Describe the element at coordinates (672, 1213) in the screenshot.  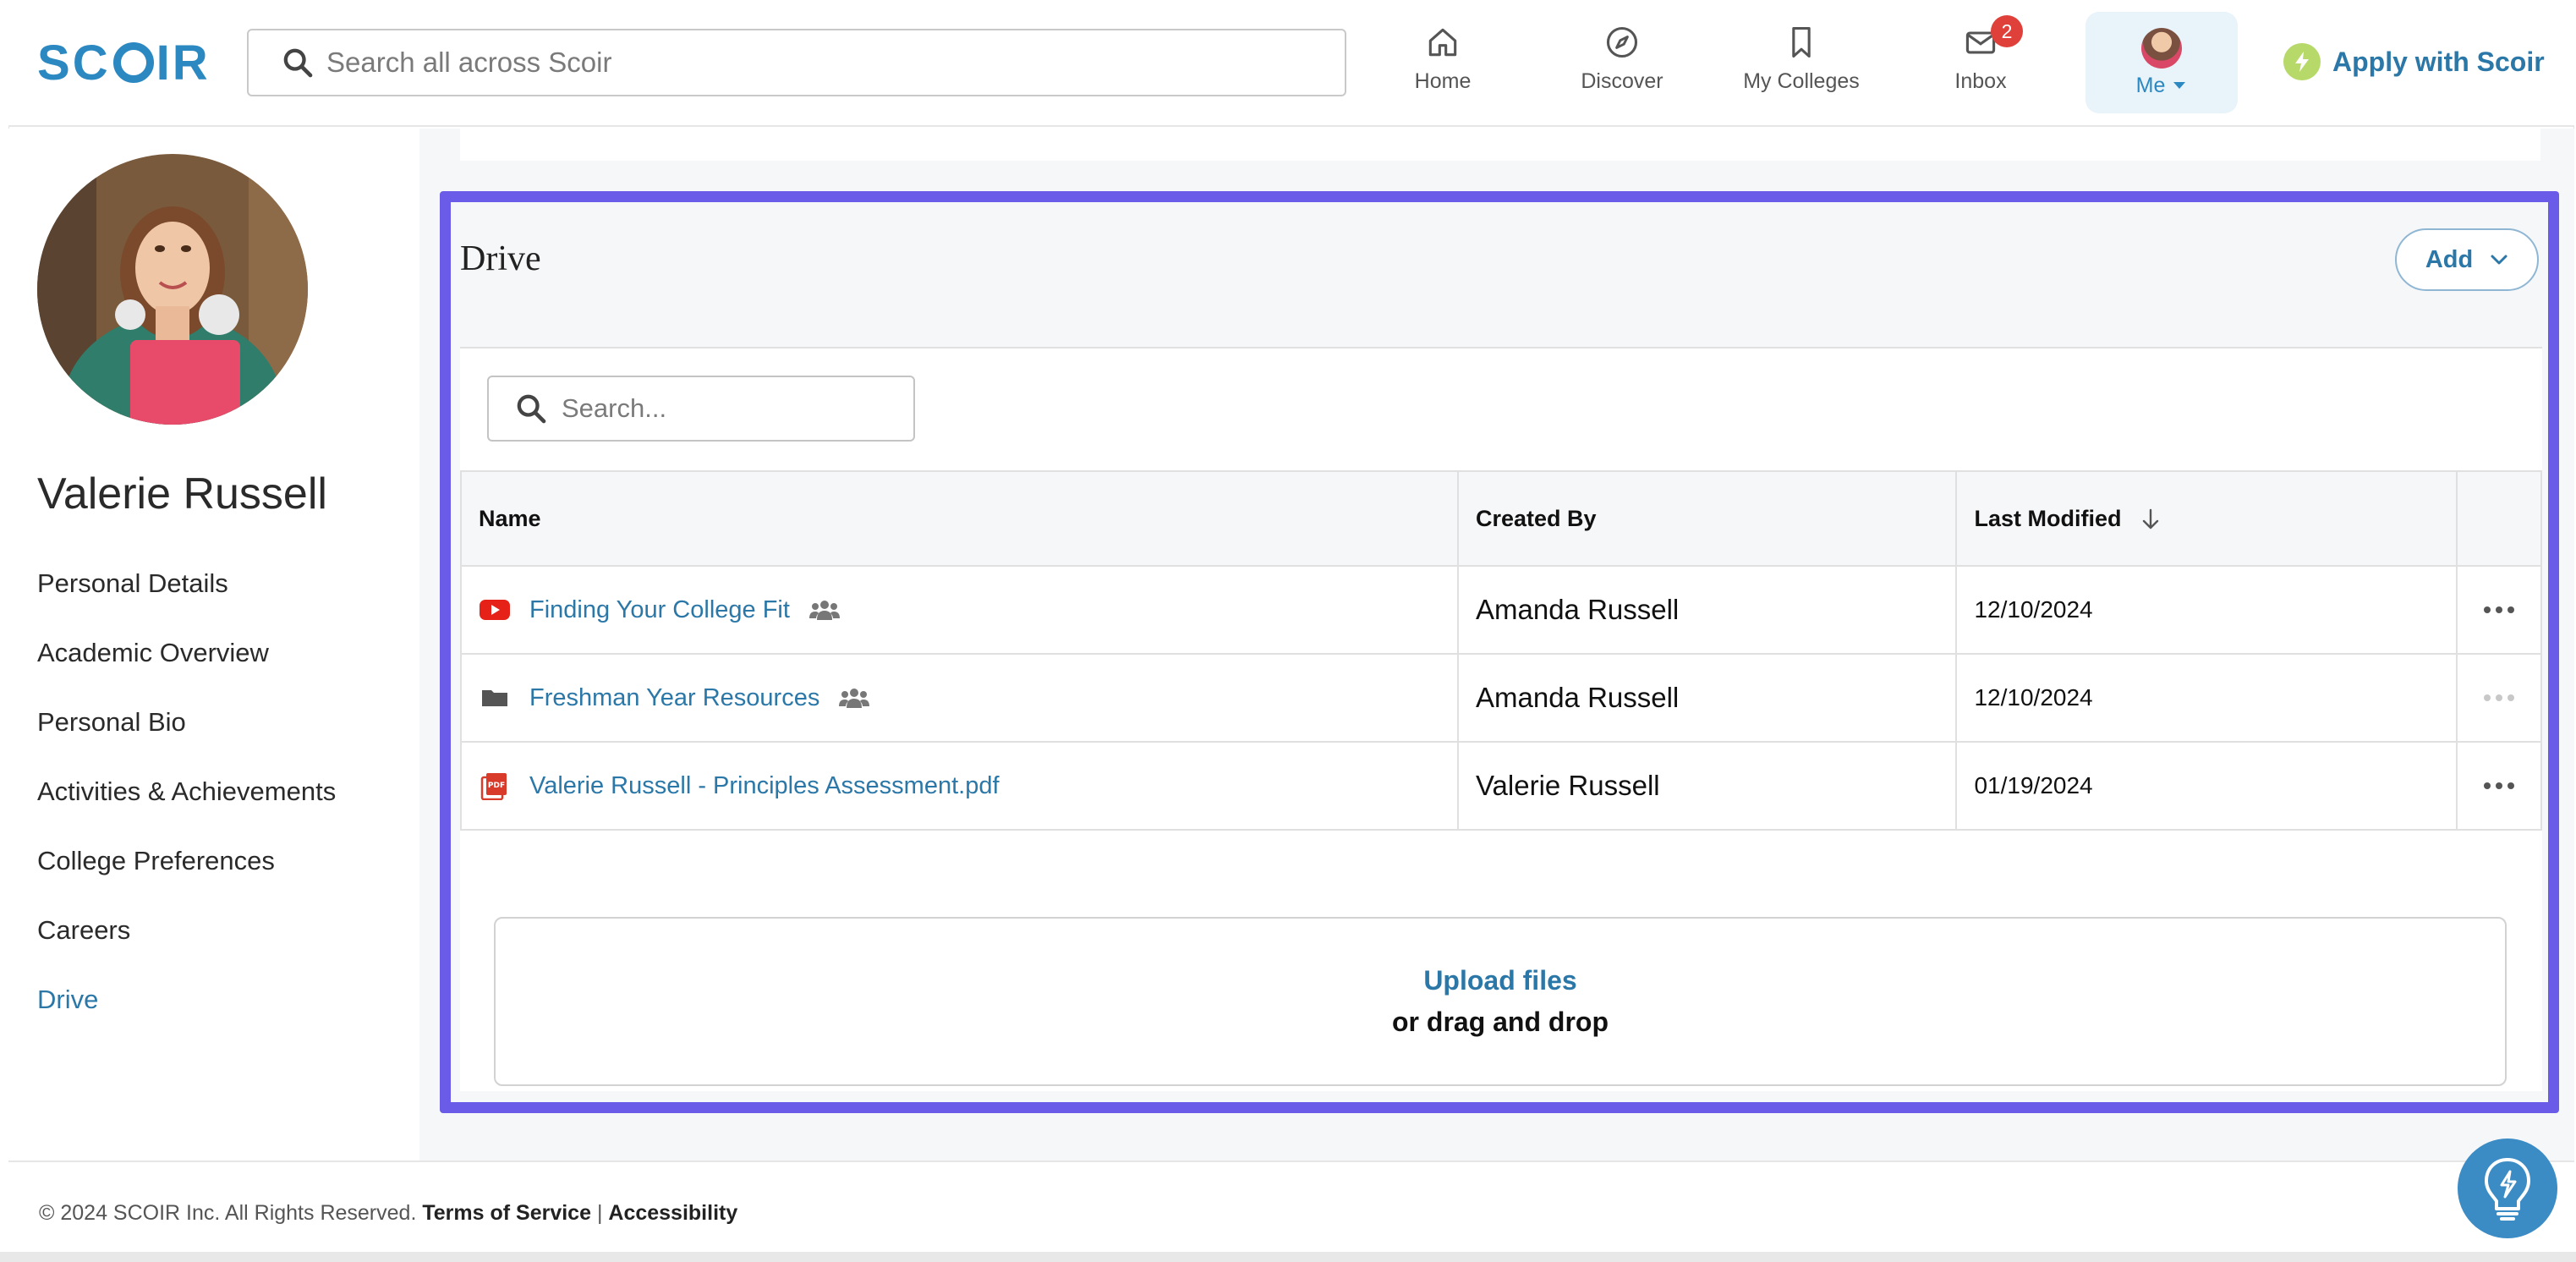
I see `accessibility-link: Accessibility` at that location.